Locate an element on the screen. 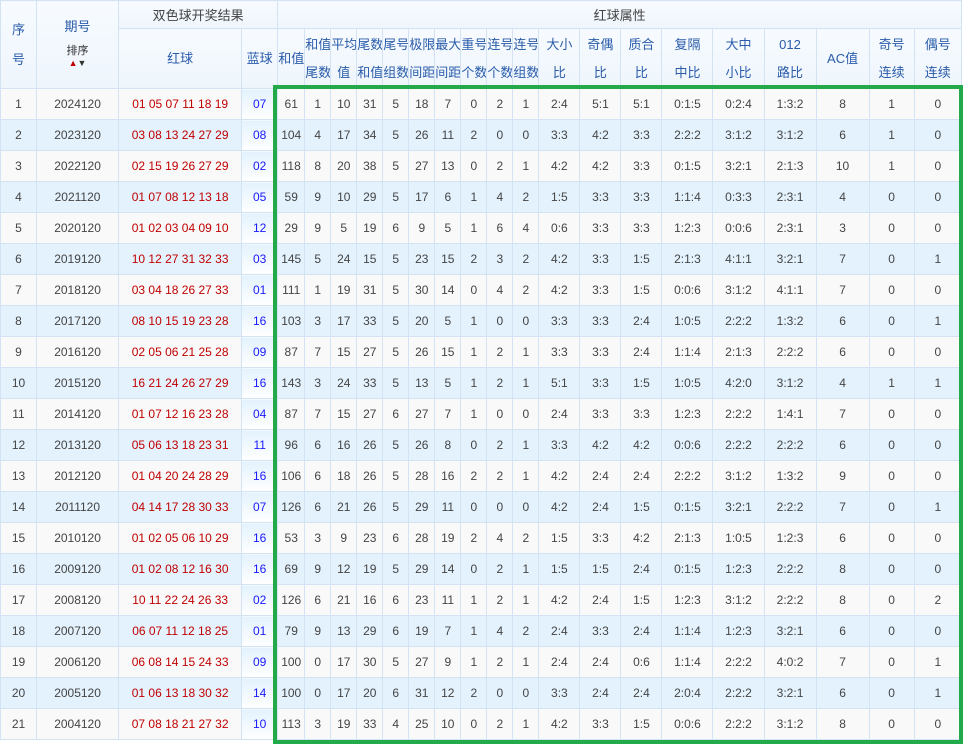  red-balls-cell: 10 11 22 24 26 33 is located at coordinates (180, 600).